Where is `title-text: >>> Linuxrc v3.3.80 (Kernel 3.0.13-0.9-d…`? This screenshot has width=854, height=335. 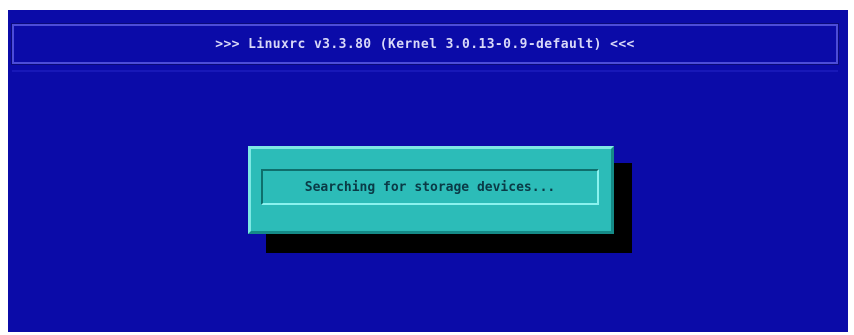
title-text: >>> Linuxrc v3.3.80 (Kernel 3.0.13-0.9-d… is located at coordinates (425, 44).